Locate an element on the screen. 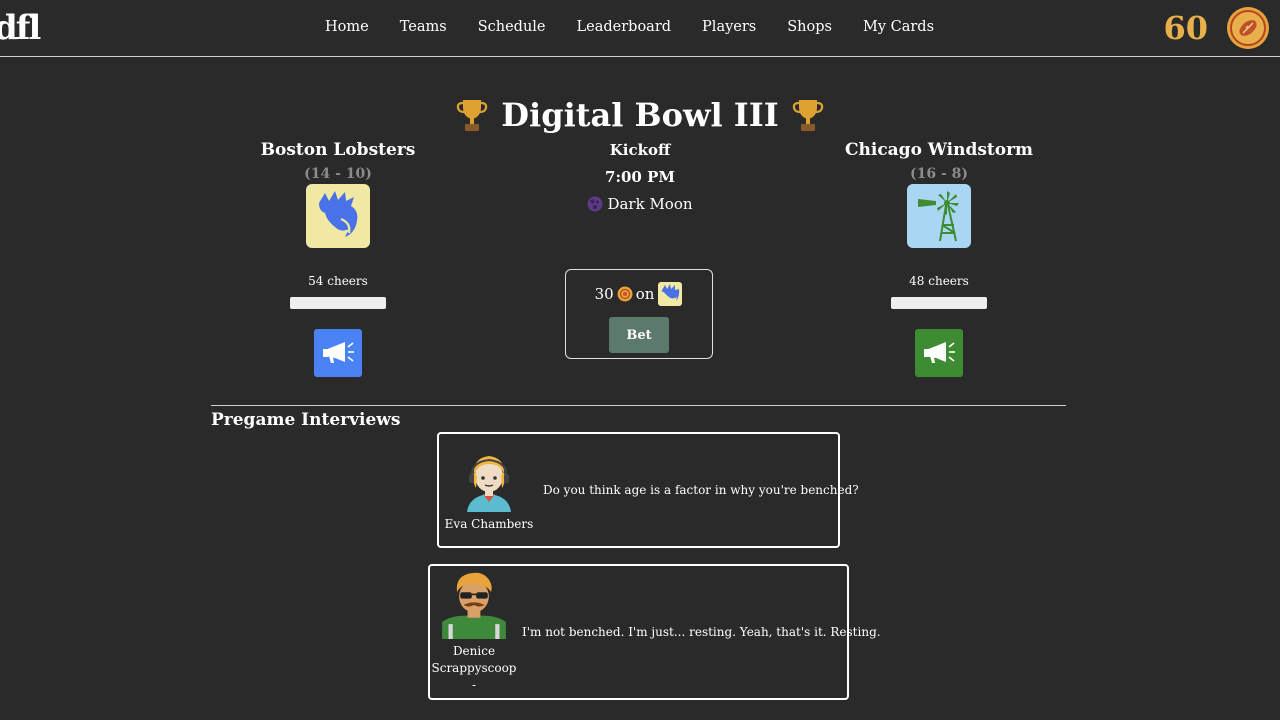 The width and height of the screenshot is (1280, 720). kickoff-time: 7:00 PM is located at coordinates (640, 177).